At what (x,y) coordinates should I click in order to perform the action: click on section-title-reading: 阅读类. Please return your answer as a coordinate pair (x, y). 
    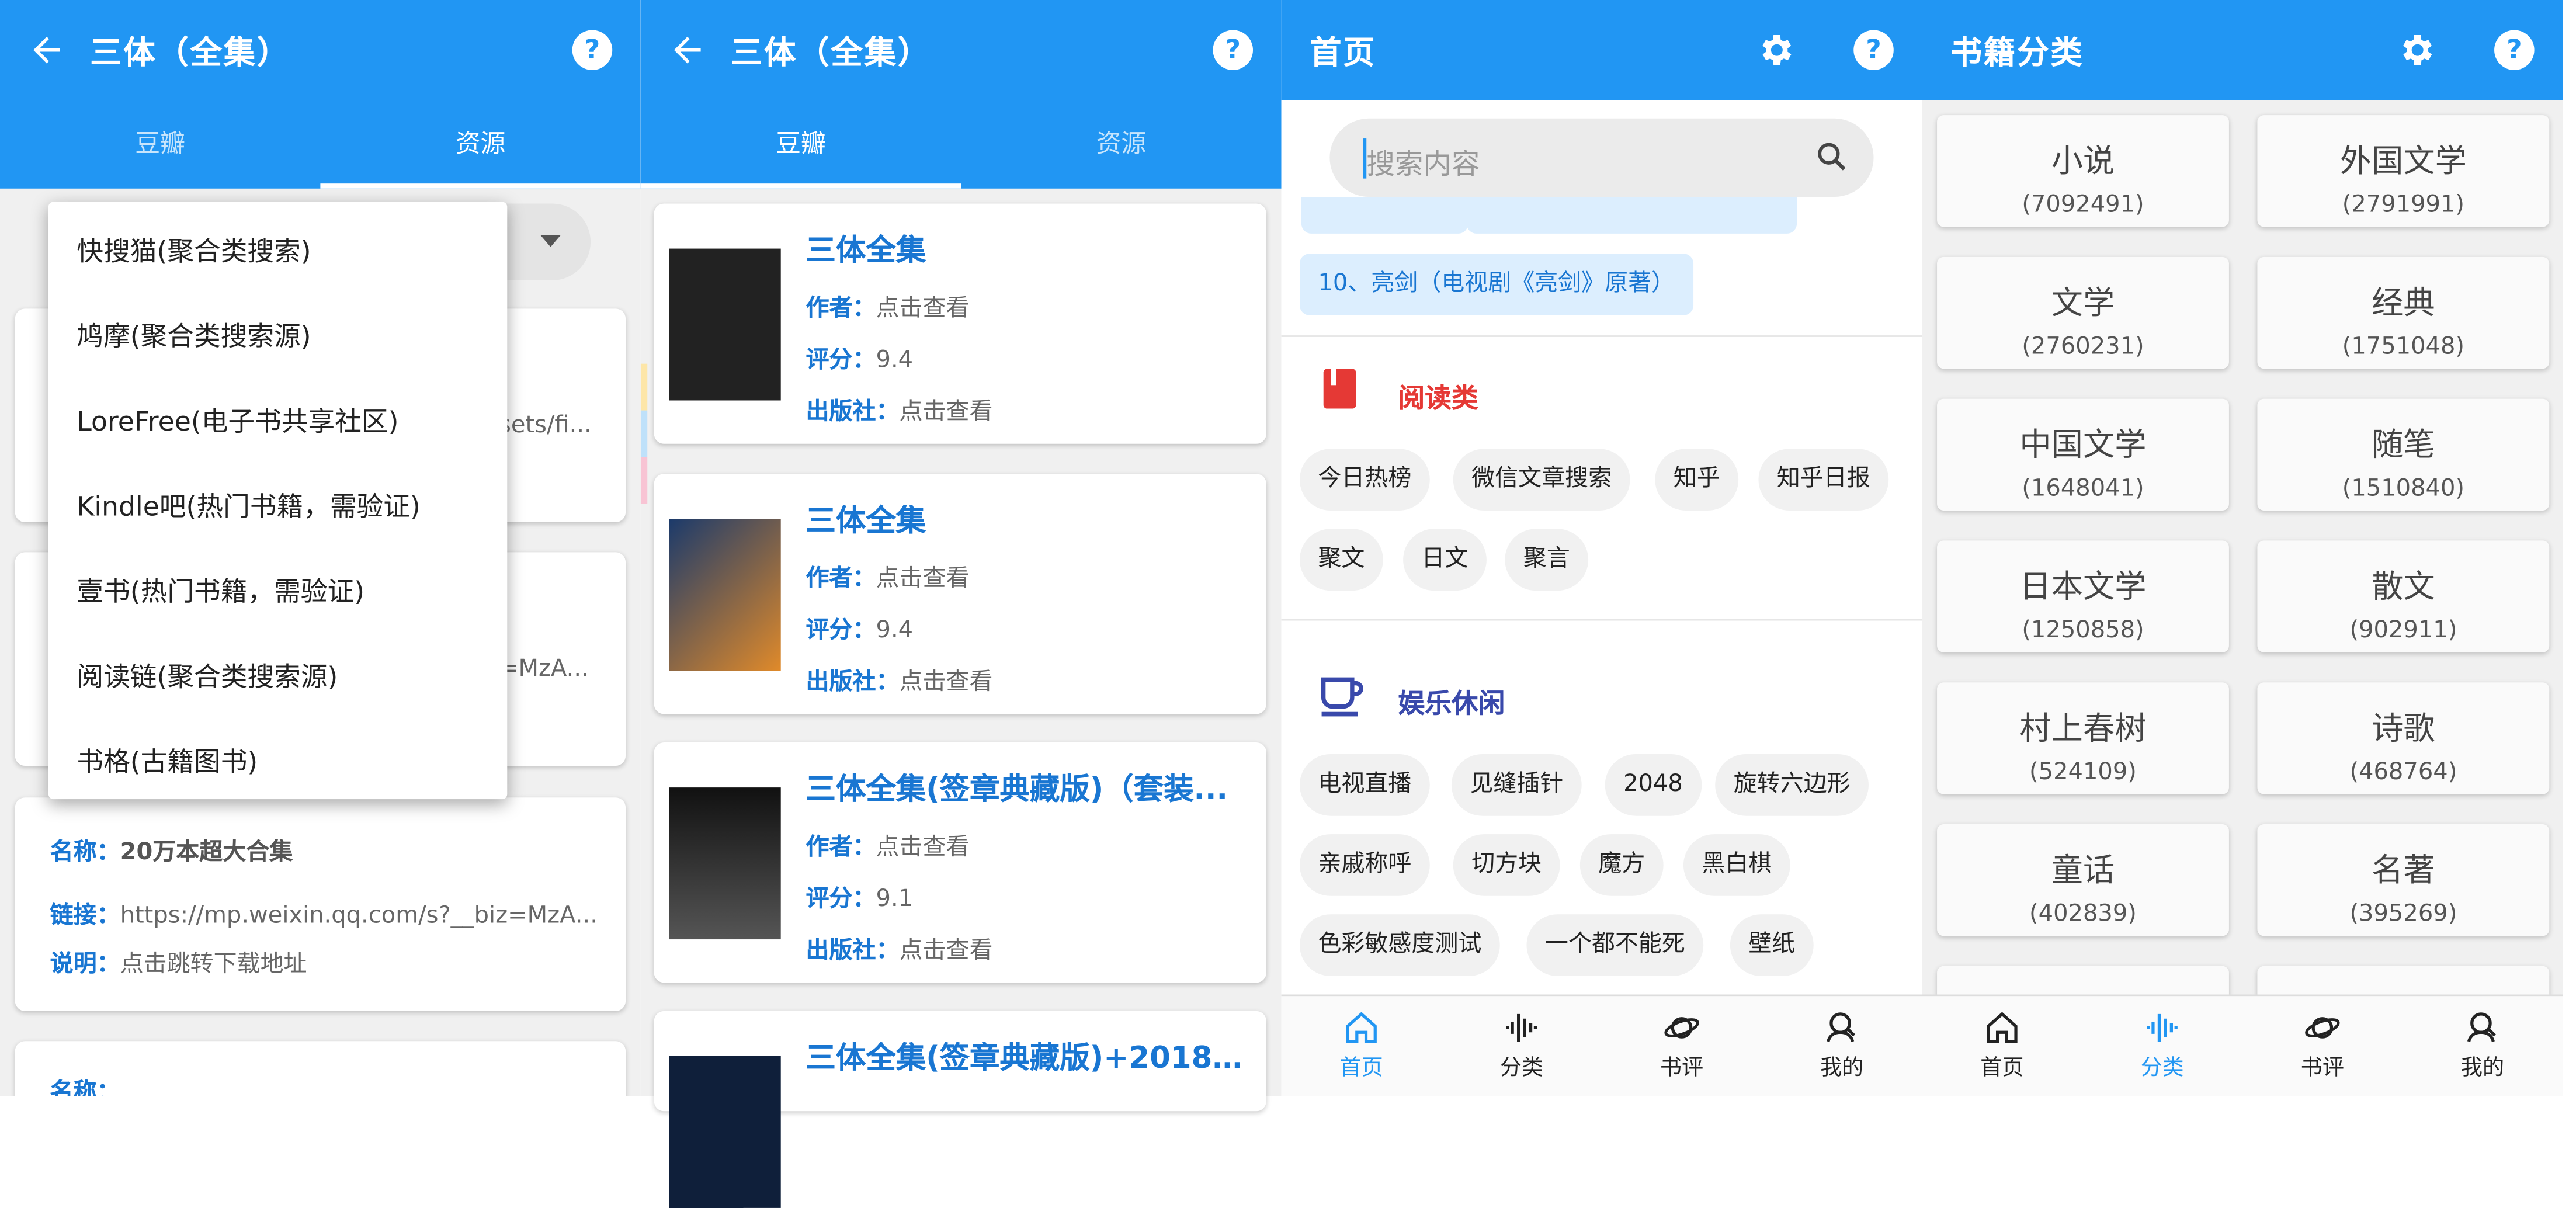
    Looking at the image, I should click on (1438, 398).